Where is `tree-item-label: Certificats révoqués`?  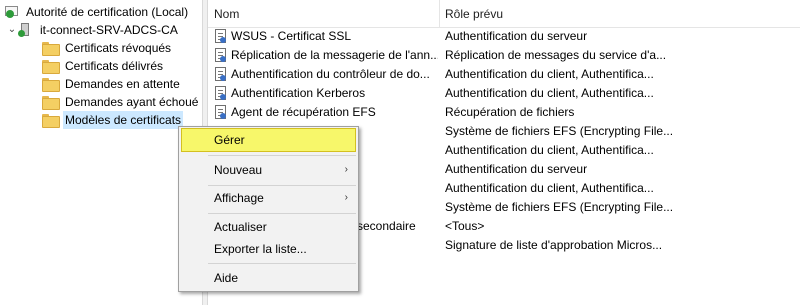
tree-item-label: Certificats révoqués is located at coordinates (118, 48).